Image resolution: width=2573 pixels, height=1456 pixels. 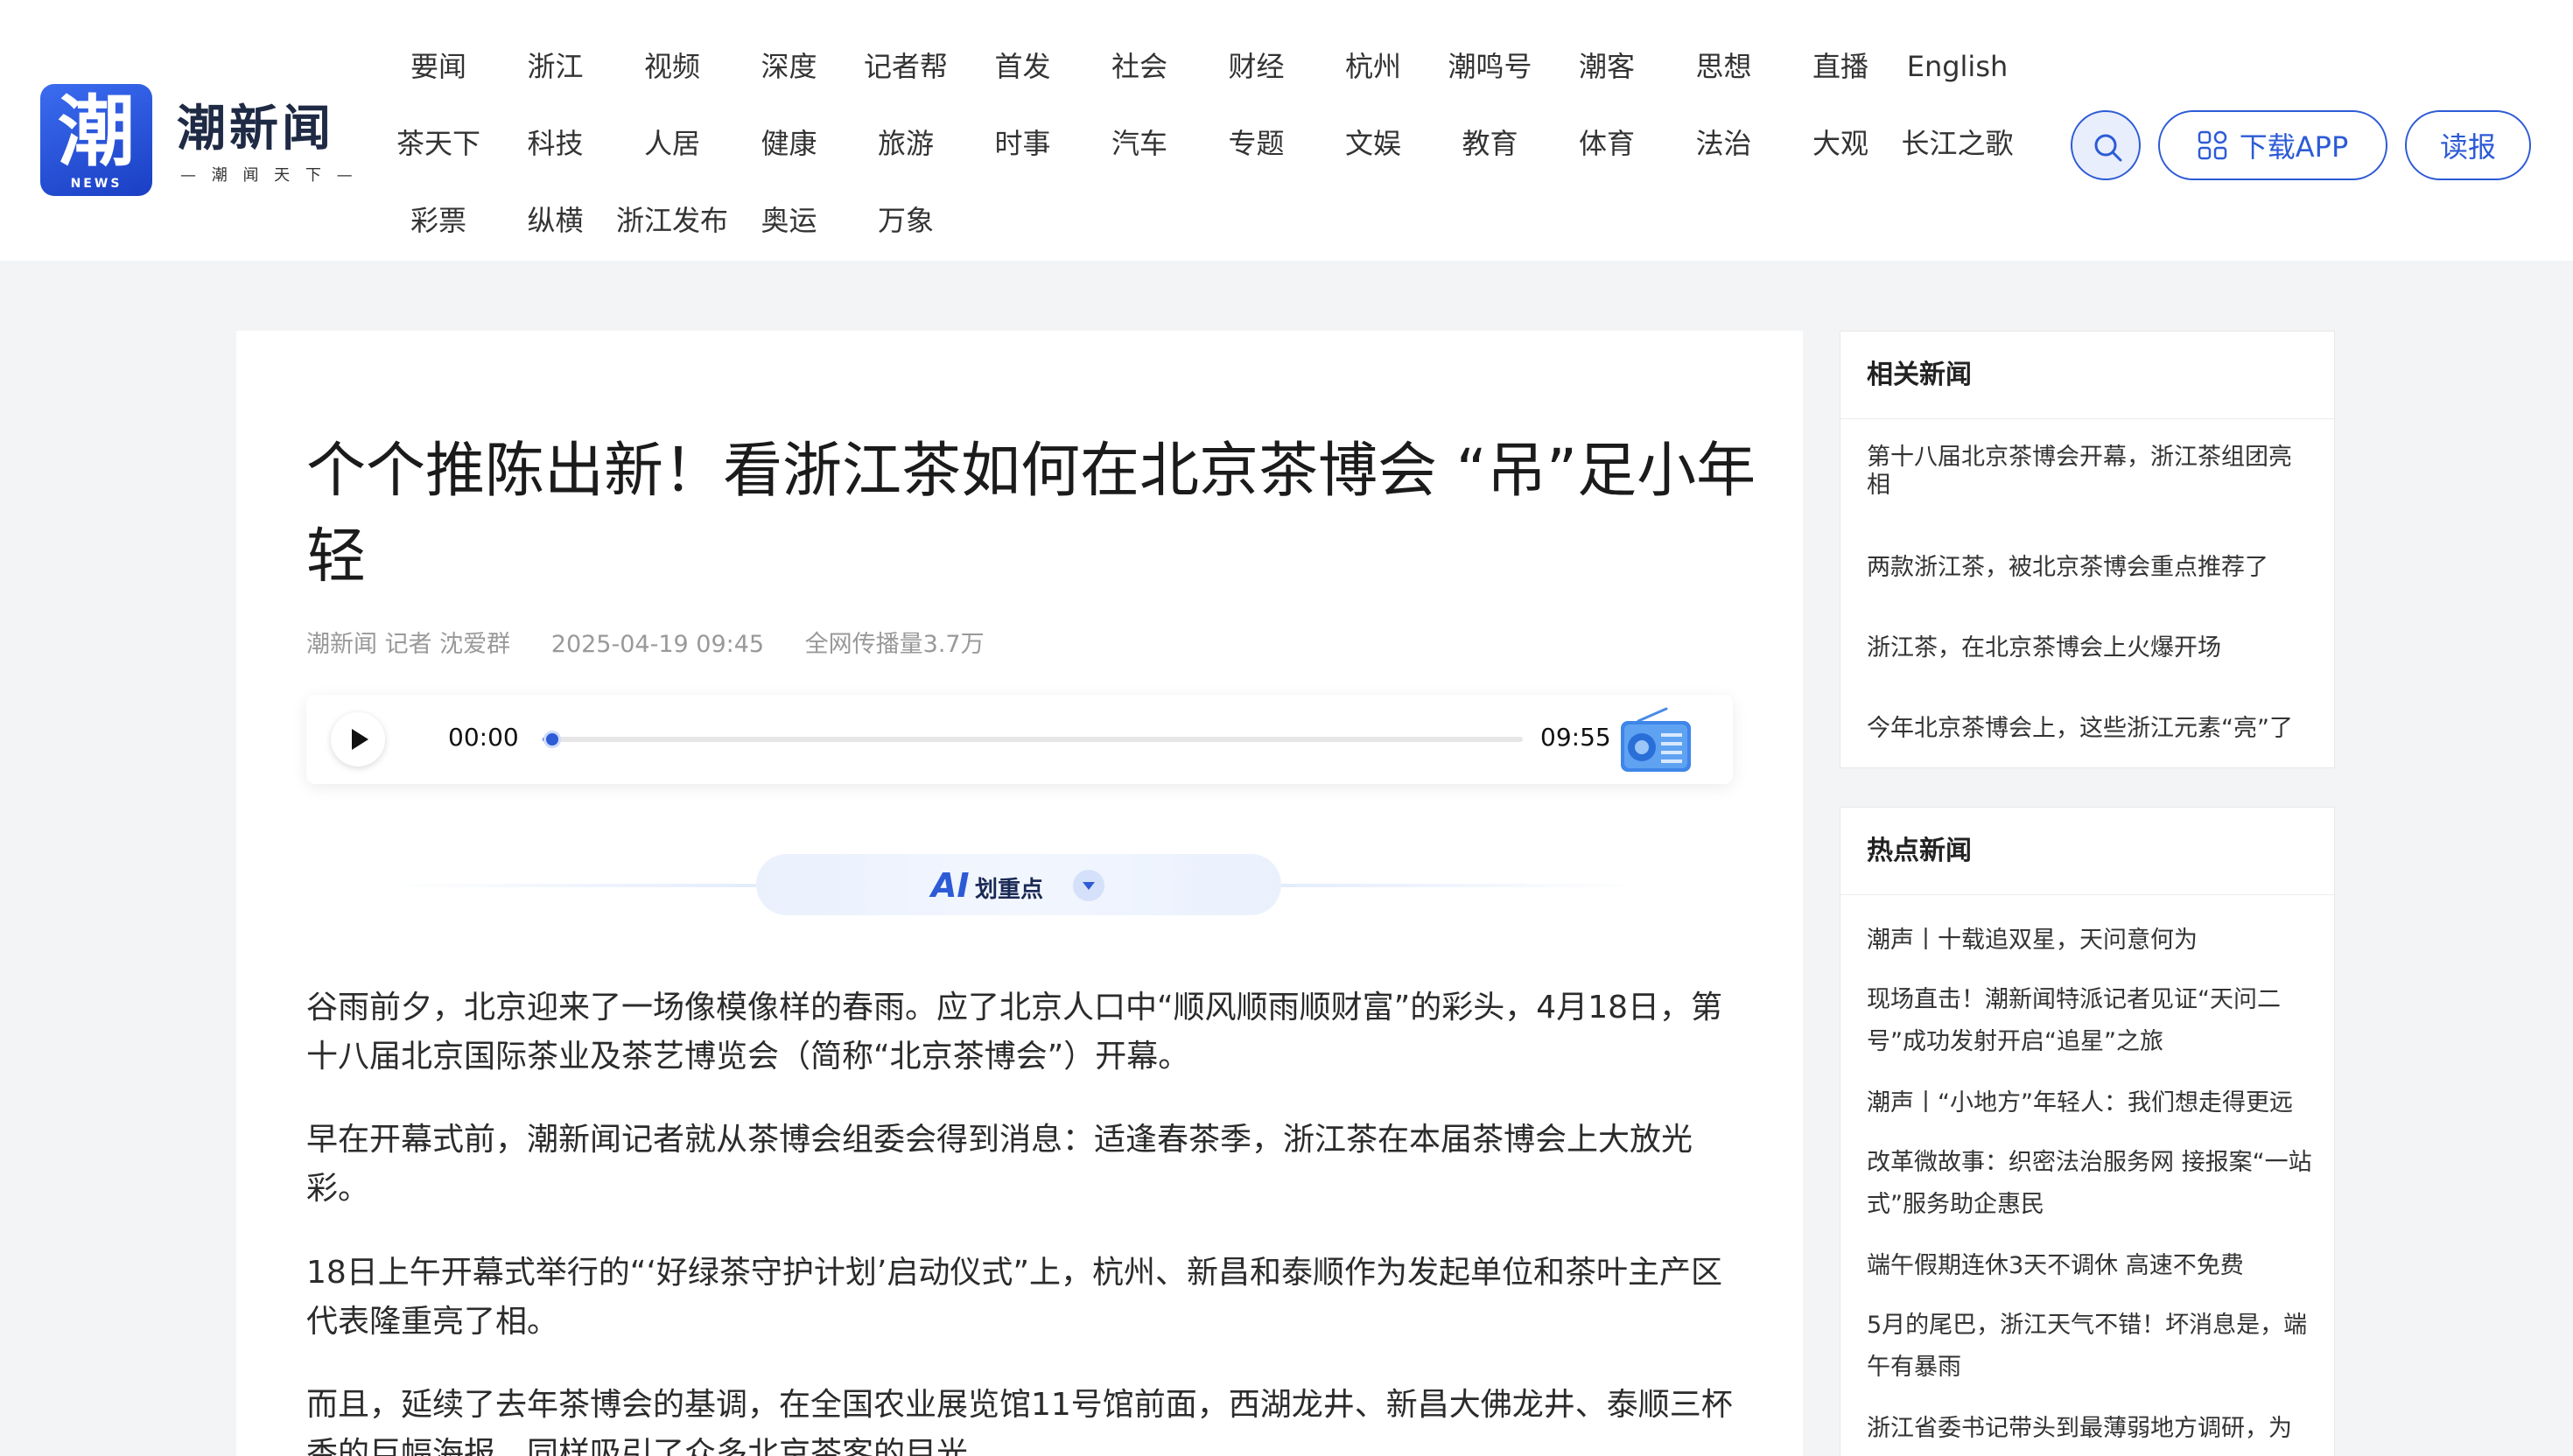 What do you see at coordinates (1023, 144) in the screenshot?
I see `nav-item: 时事` at bounding box center [1023, 144].